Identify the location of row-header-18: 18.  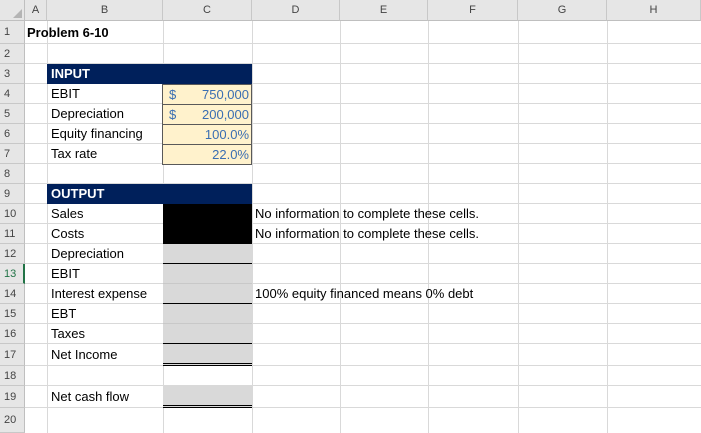
(12, 376).